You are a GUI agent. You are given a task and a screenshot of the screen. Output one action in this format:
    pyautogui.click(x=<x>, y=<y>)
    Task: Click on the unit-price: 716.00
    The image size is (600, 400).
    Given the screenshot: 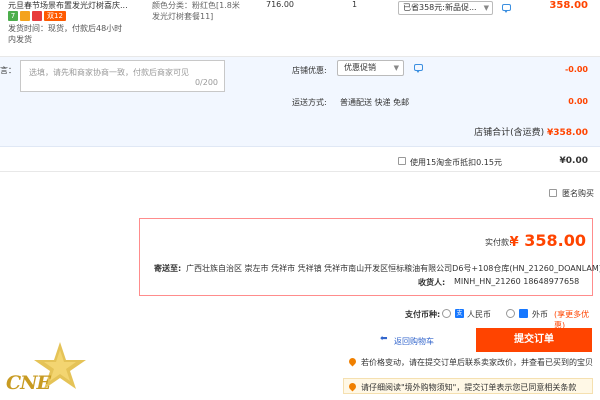 What is the action you would take?
    pyautogui.click(x=280, y=4)
    